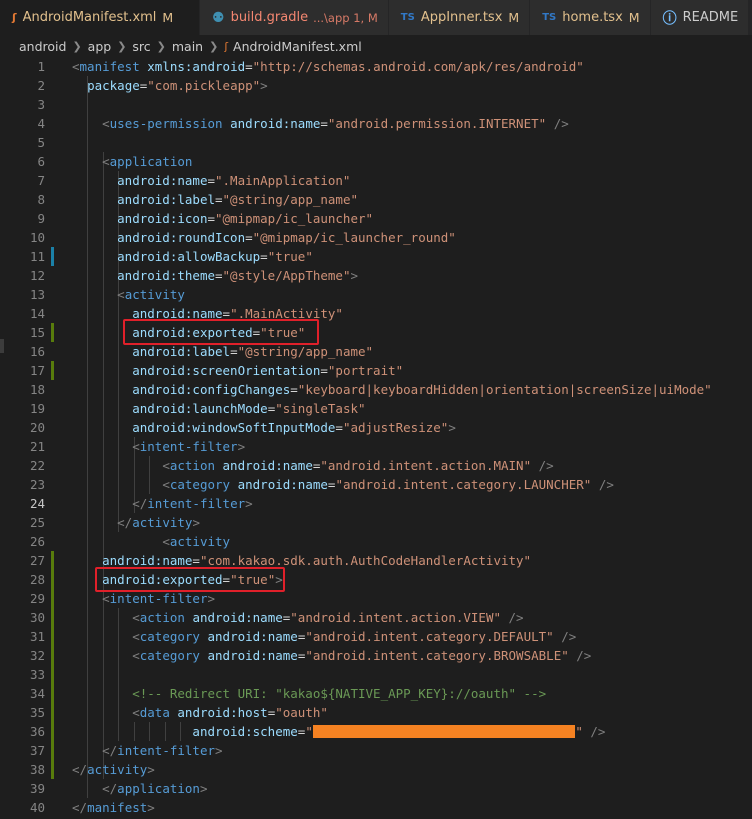 This screenshot has height=819, width=752. What do you see at coordinates (376, 788) in the screenshot?
I see `code-line: 39 </application>` at bounding box center [376, 788].